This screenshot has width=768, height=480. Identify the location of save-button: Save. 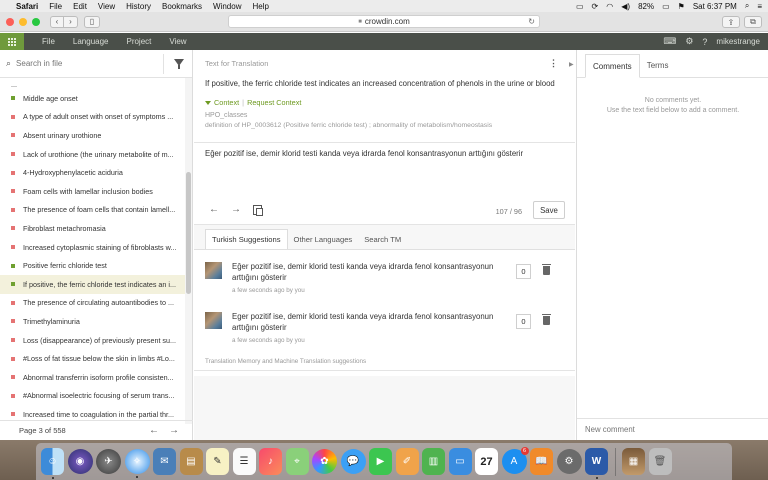
(549, 210).